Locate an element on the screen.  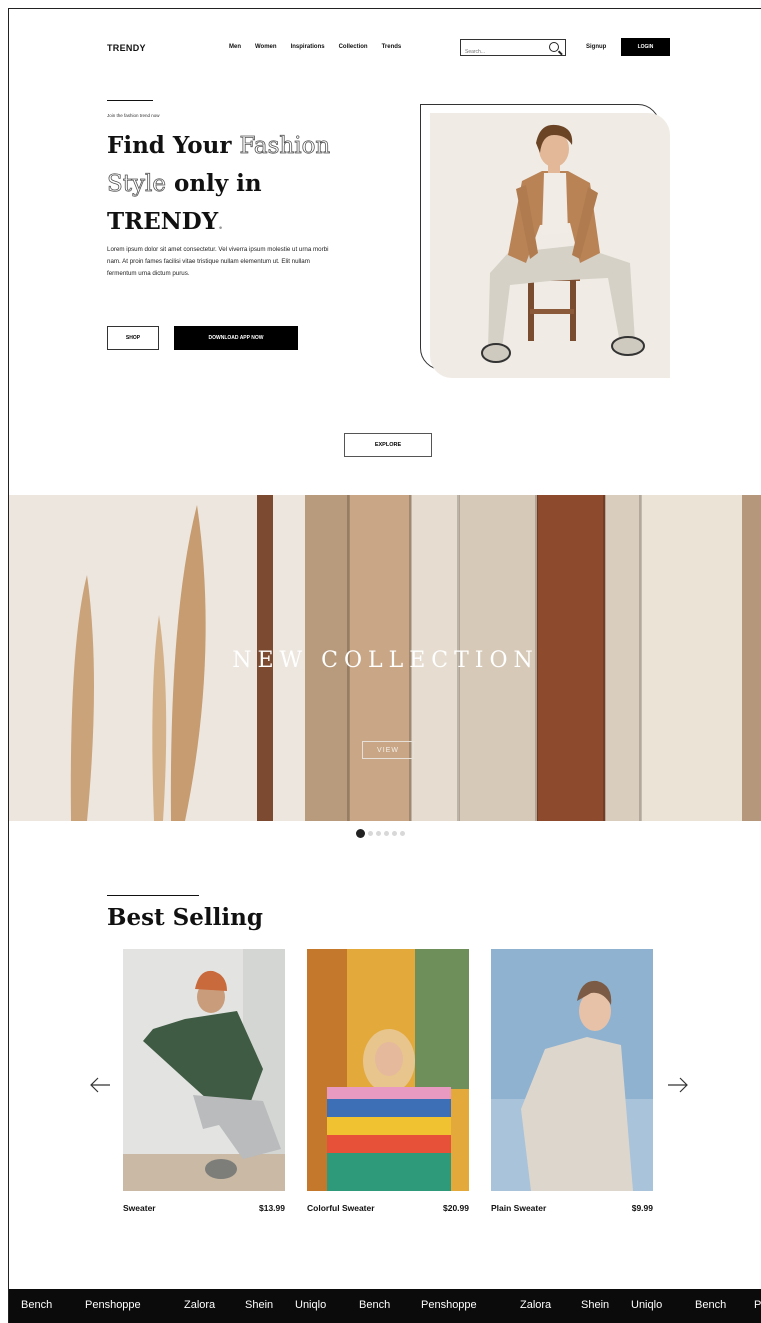
search-box is located at coordinates (513, 49).